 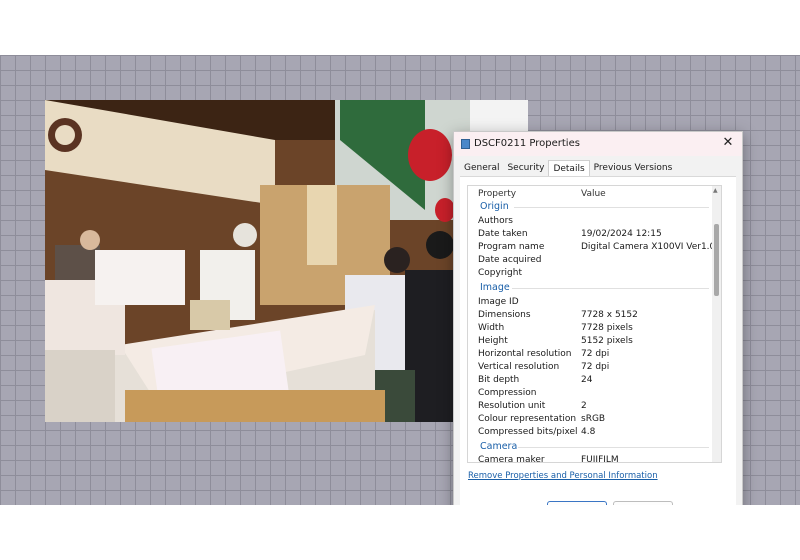 What do you see at coordinates (527, 143) in the screenshot?
I see `dialog-title: DSCF0211 Properties` at bounding box center [527, 143].